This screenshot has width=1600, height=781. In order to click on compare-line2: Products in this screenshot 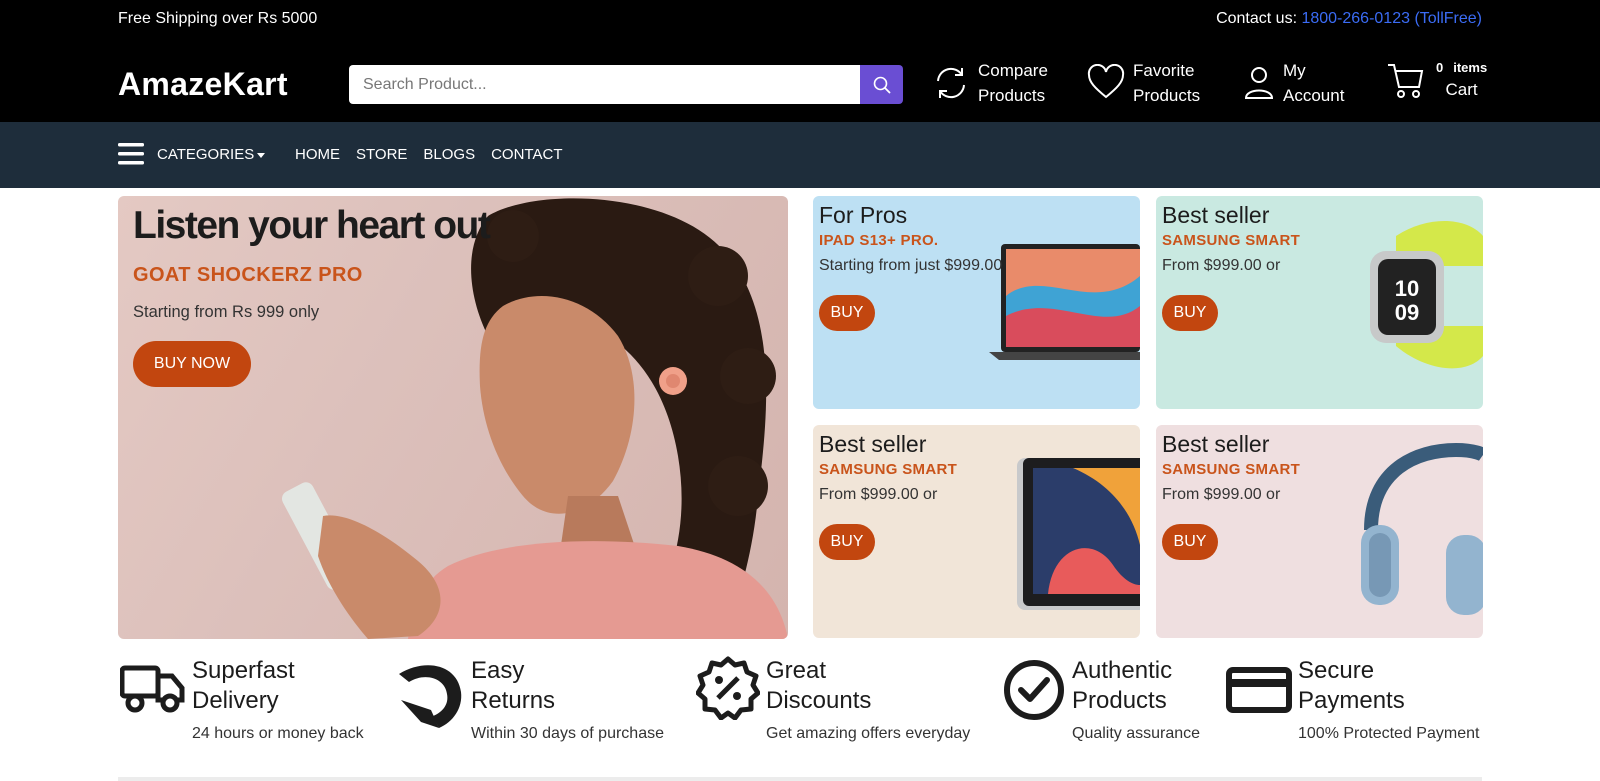, I will do `click(1012, 95)`.